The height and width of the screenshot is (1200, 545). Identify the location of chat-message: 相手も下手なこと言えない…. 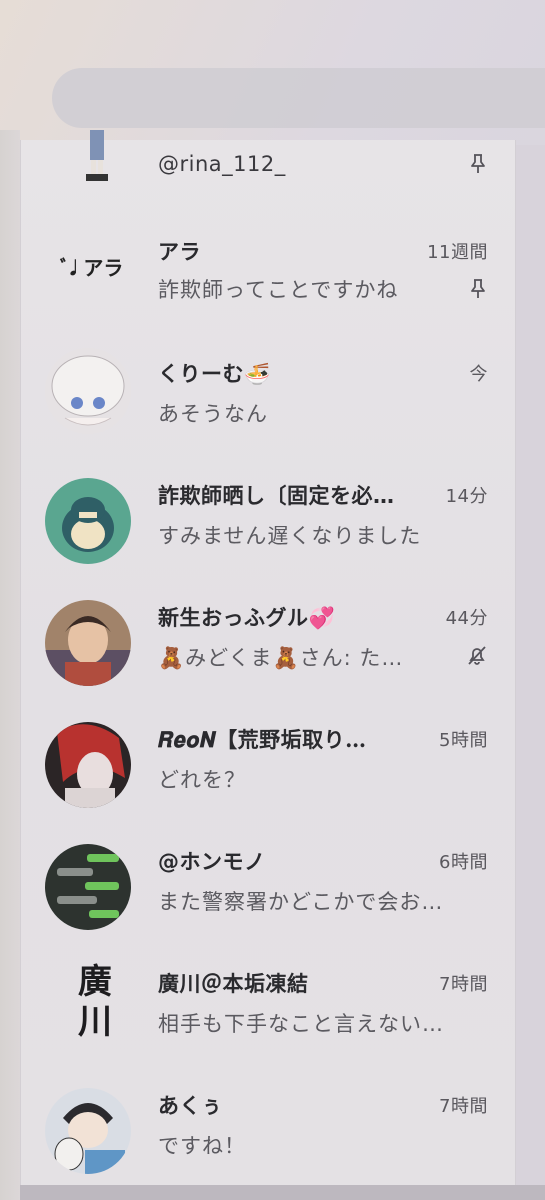
(301, 1024).